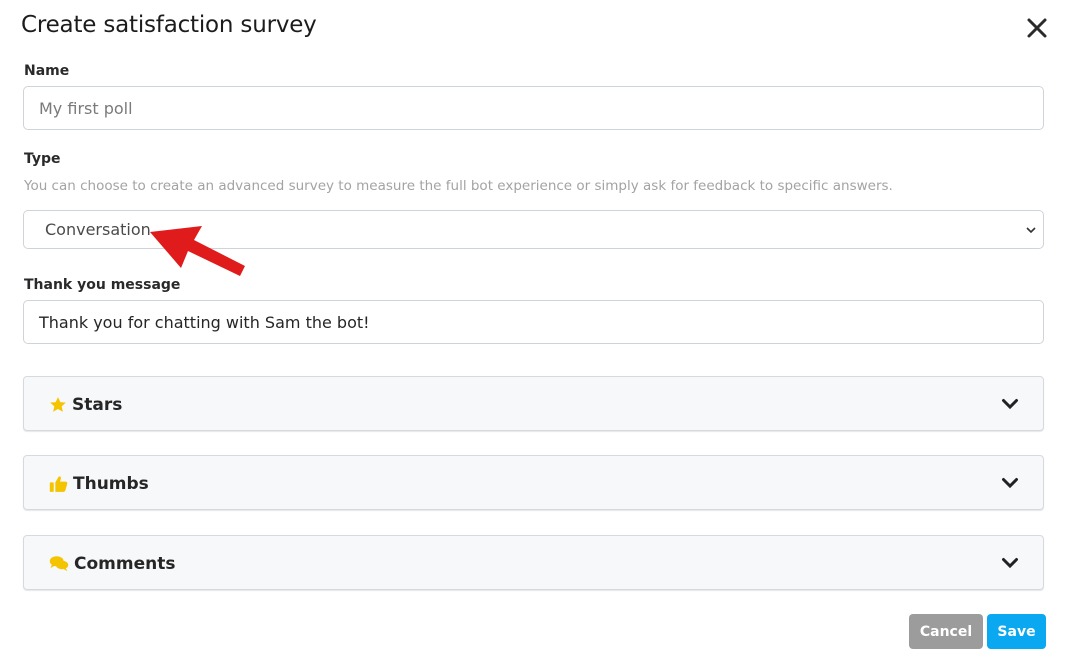 The width and height of the screenshot is (1070, 666). I want to click on comments-section-label: Comments, so click(125, 563).